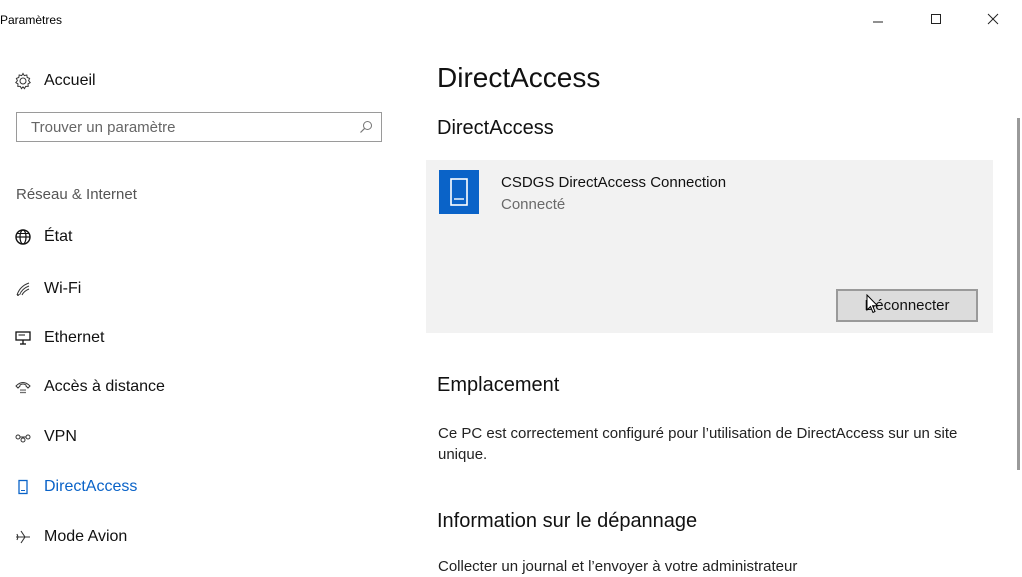 The height and width of the screenshot is (577, 1022). Describe the element at coordinates (74, 337) in the screenshot. I see `sidebar-item-label: Ethernet` at that location.